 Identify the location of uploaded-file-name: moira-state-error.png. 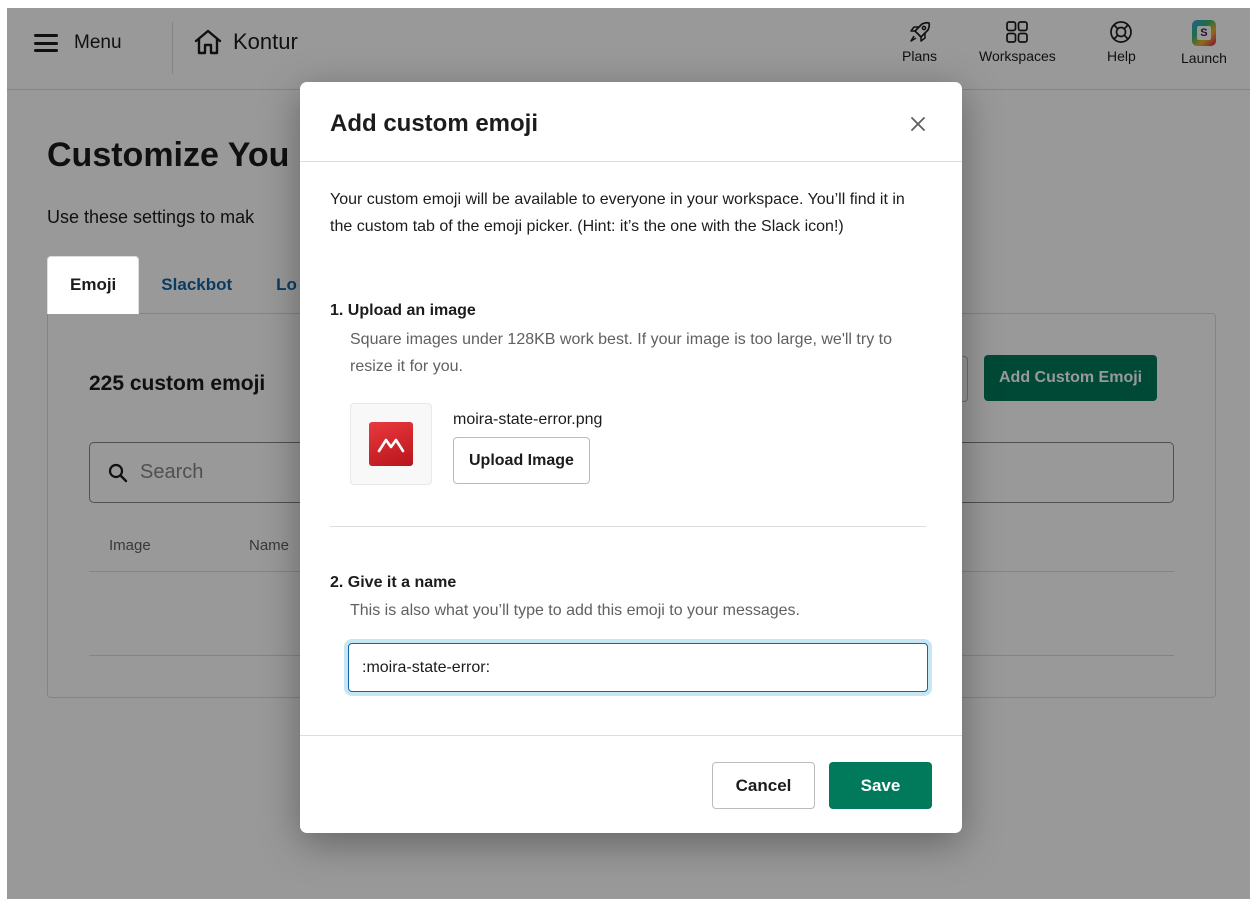
(528, 419).